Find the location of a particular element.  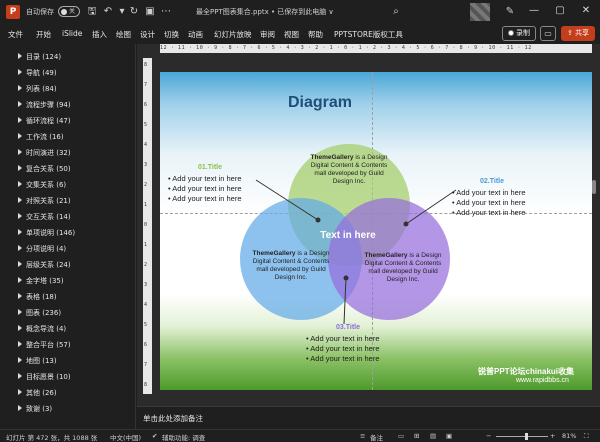

notes-toggle: 备注 is located at coordinates (376, 437).